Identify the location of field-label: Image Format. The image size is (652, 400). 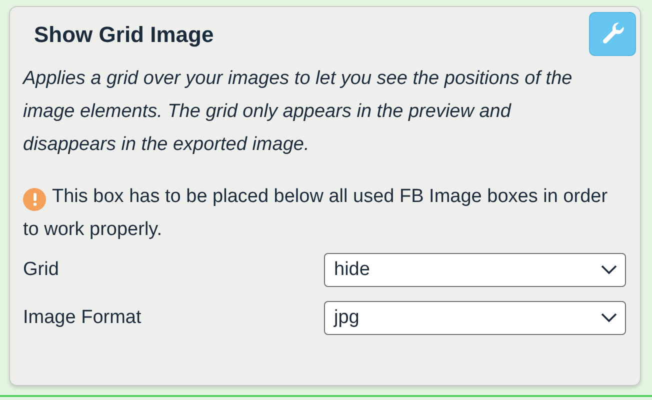
(82, 318).